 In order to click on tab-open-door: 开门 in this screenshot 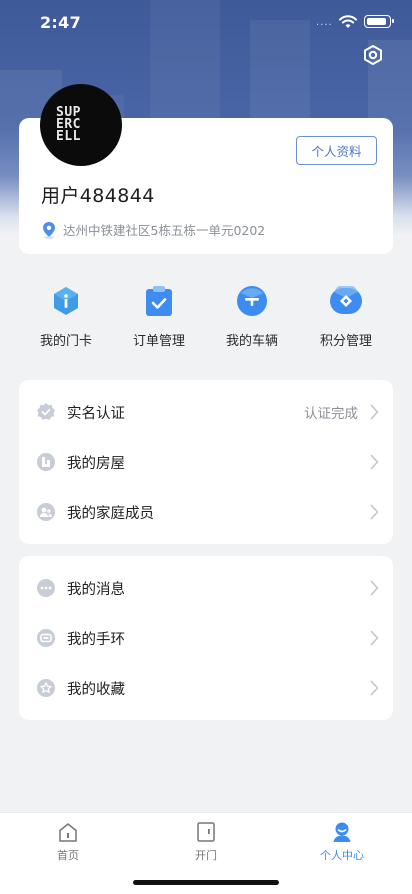, I will do `click(206, 842)`.